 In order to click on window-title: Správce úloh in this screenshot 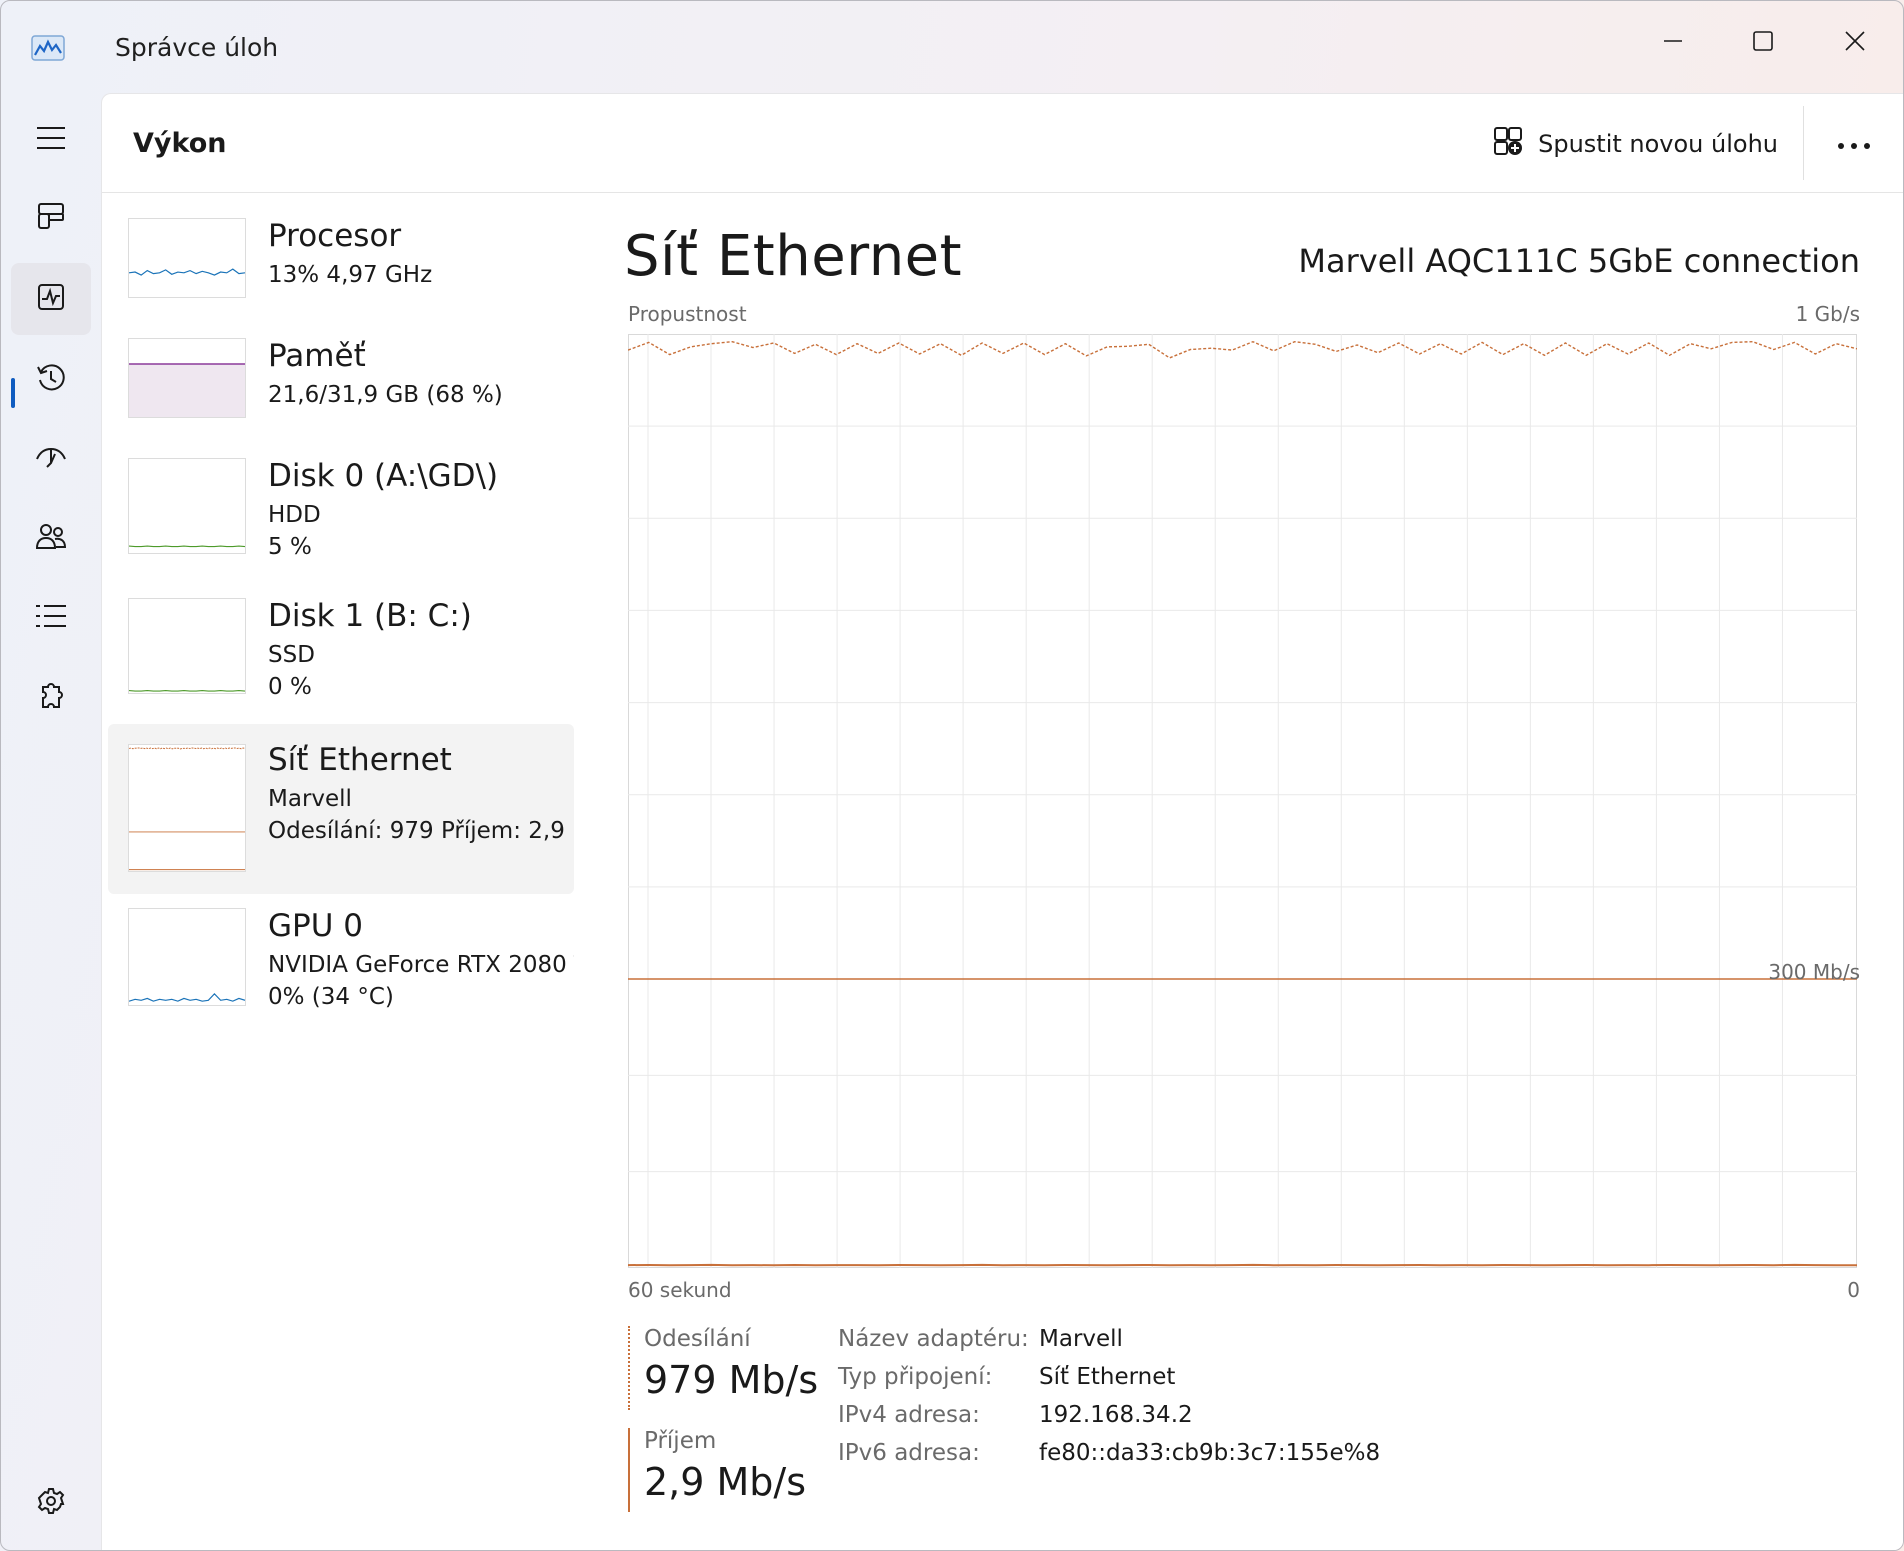, I will do `click(197, 47)`.